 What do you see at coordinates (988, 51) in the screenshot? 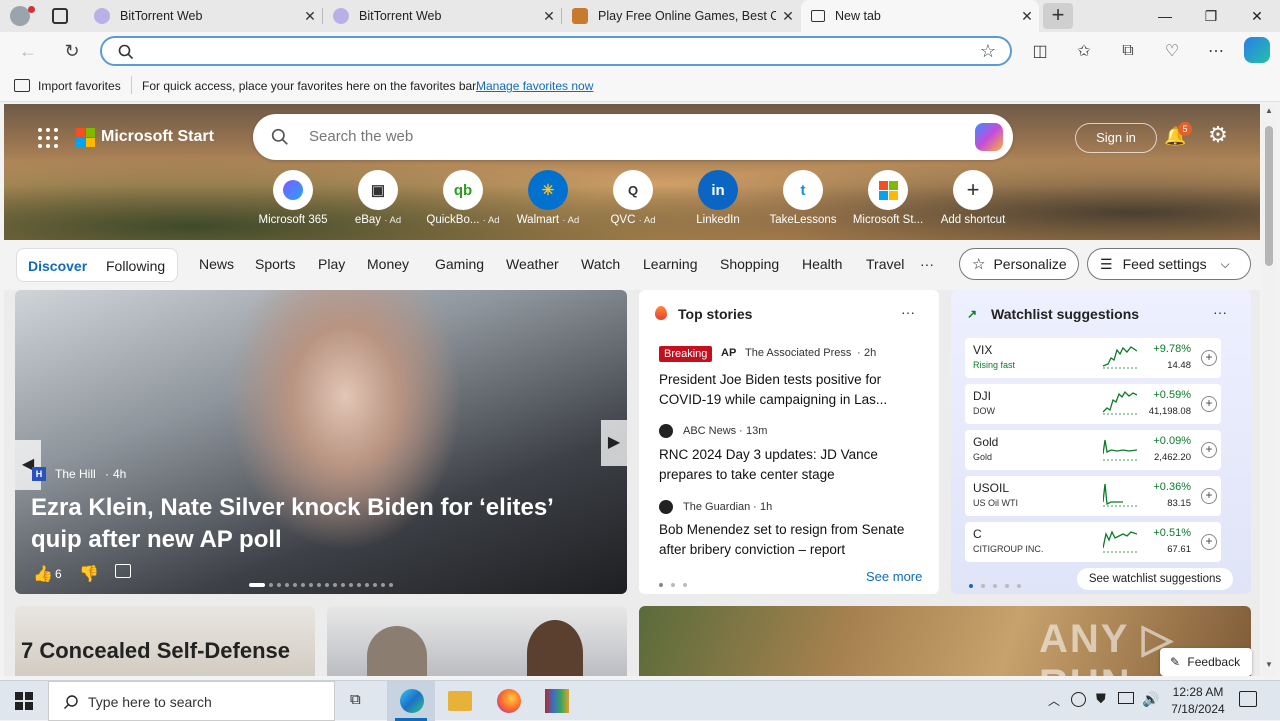
I see `favorite-star-icon: ☆` at bounding box center [988, 51].